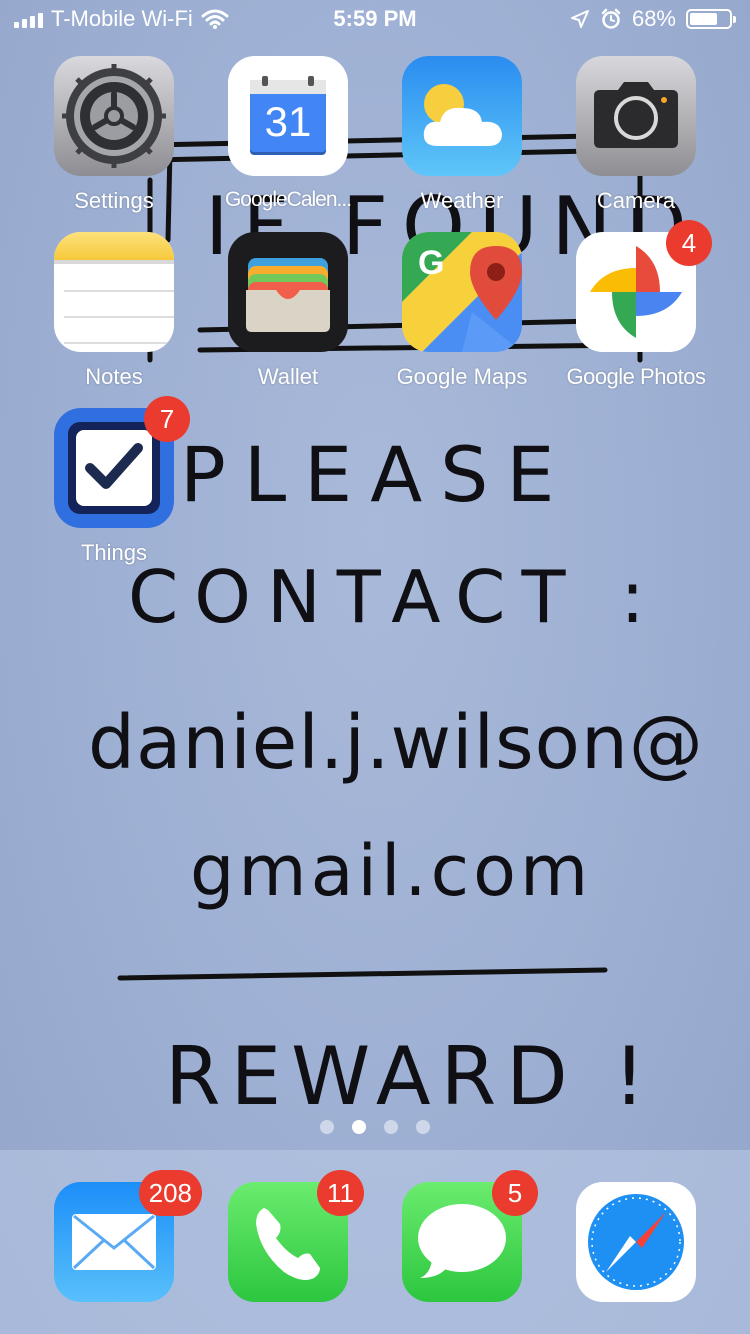 The width and height of the screenshot is (750, 1334). I want to click on svg-text: G, so click(431, 263).